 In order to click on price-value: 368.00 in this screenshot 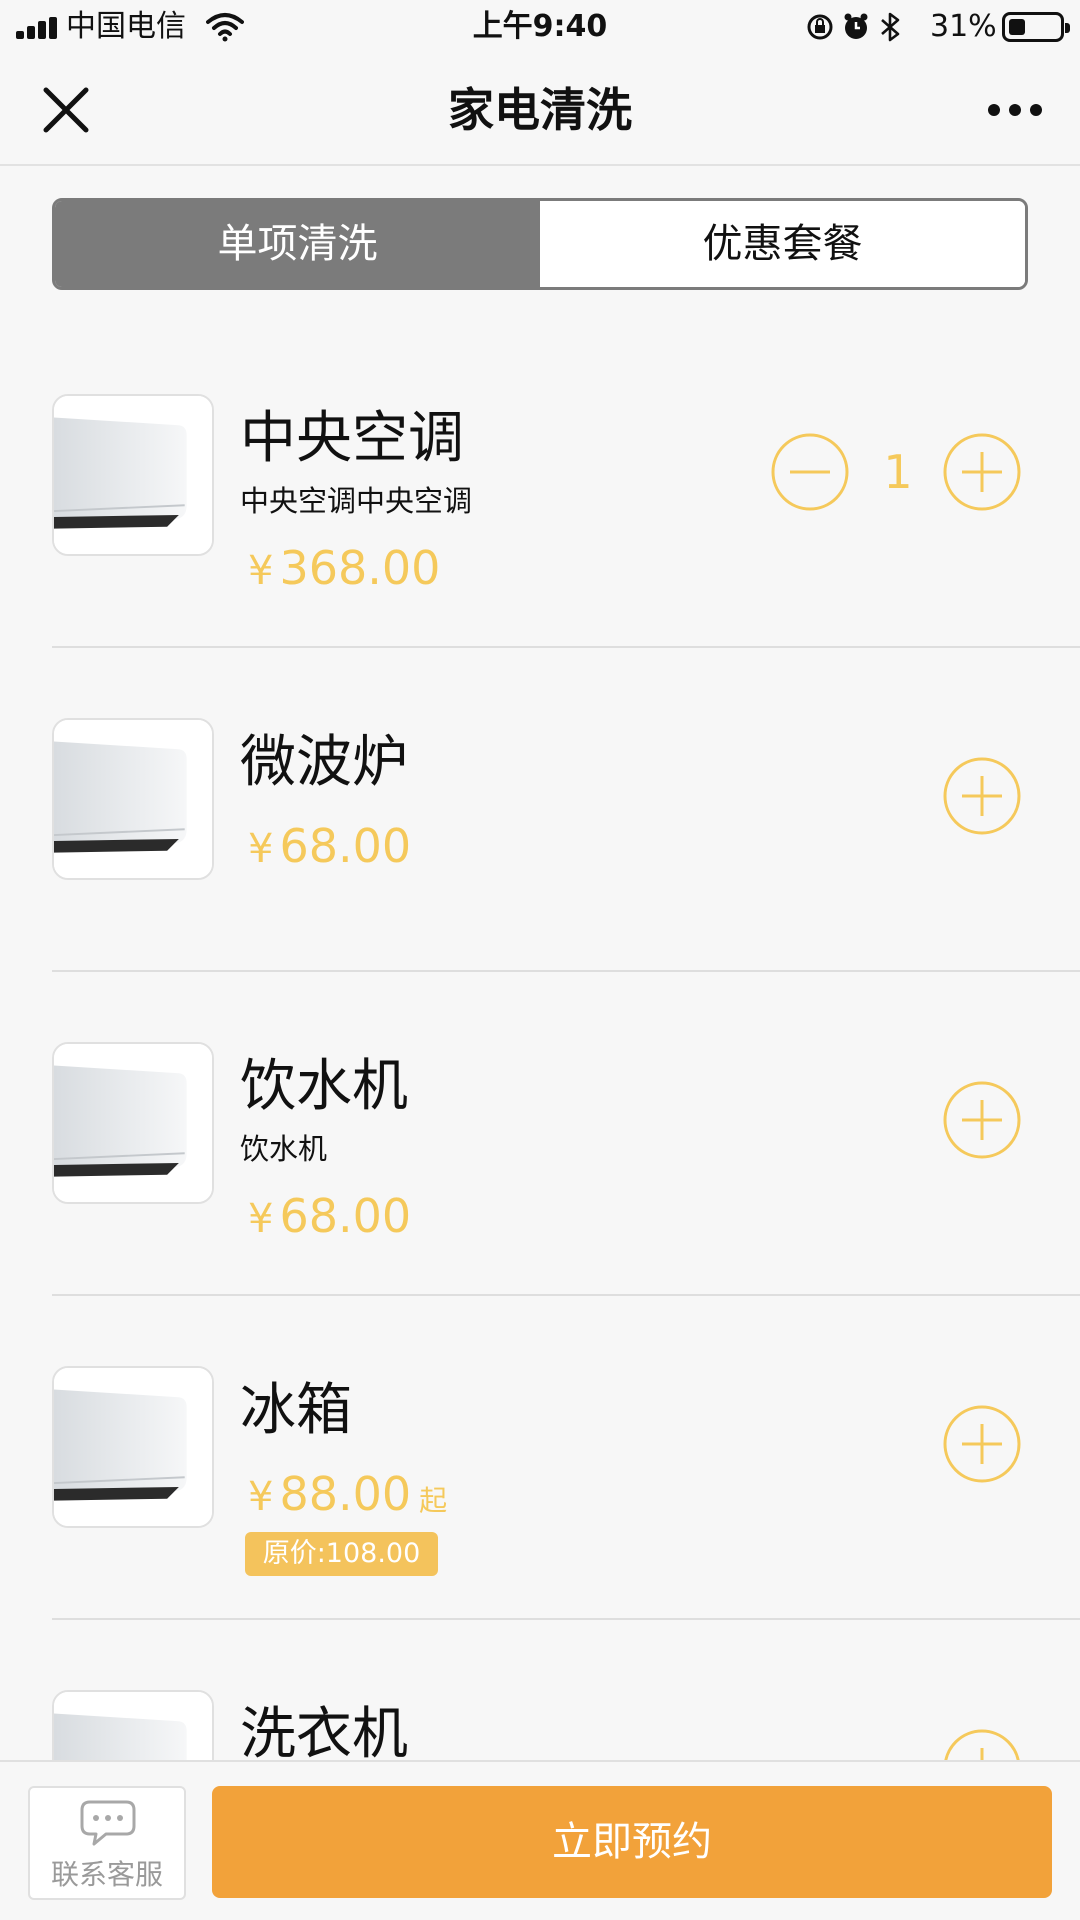, I will do `click(360, 568)`.